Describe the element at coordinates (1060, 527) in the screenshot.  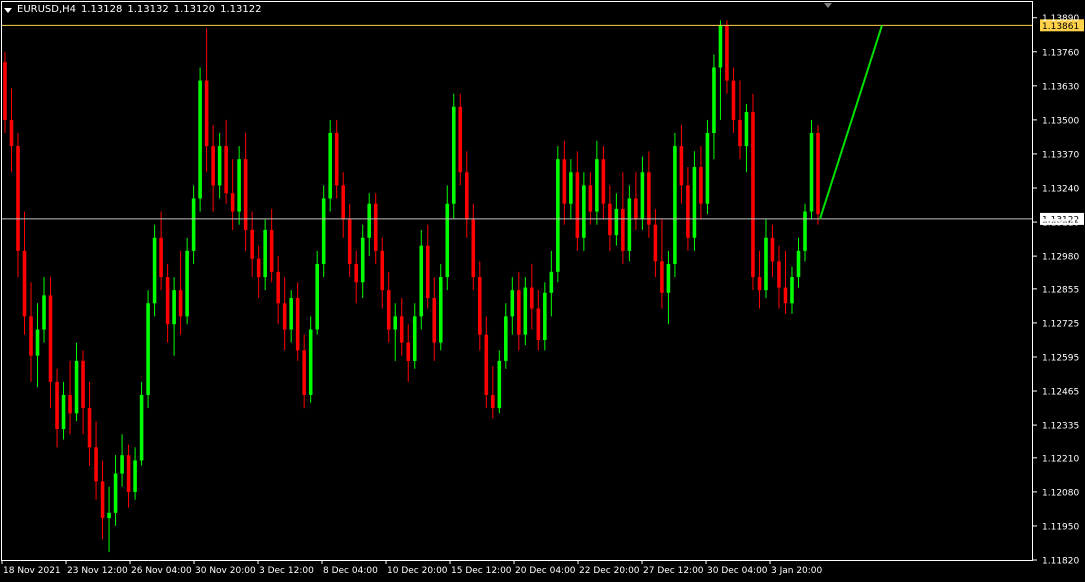
I see `y-tick-label: 1.11950` at that location.